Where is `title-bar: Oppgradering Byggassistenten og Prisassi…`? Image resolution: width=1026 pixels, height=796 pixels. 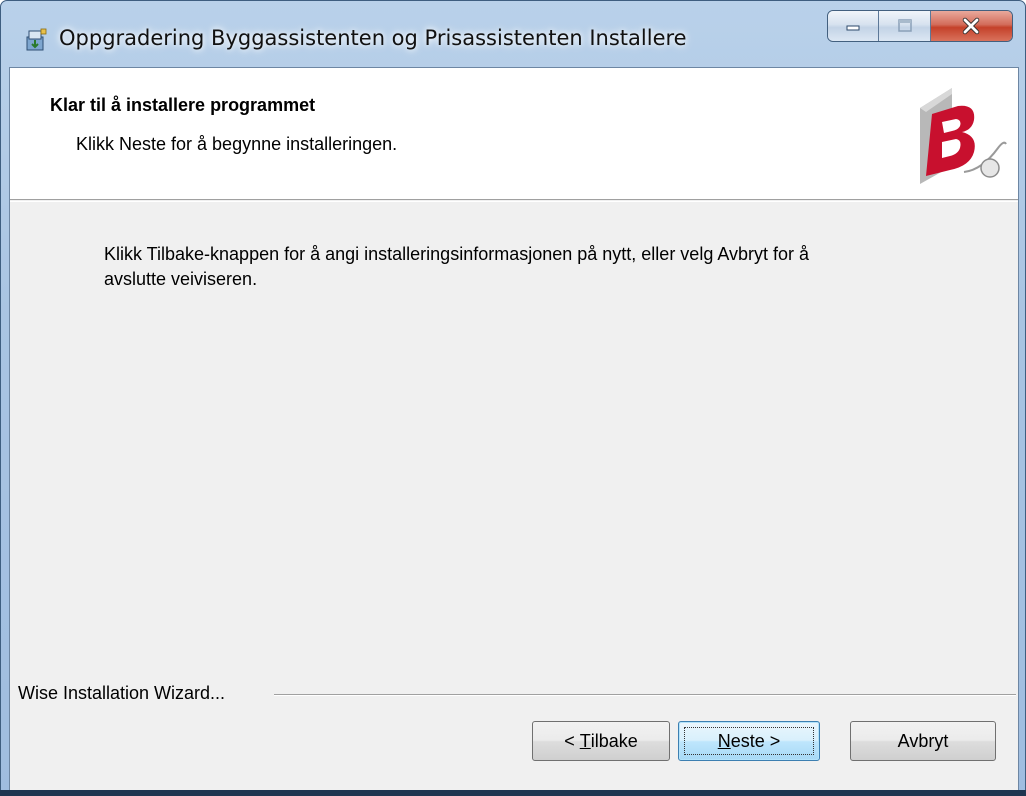 title-bar: Oppgradering Byggassistenten og Prisassi… is located at coordinates (513, 34).